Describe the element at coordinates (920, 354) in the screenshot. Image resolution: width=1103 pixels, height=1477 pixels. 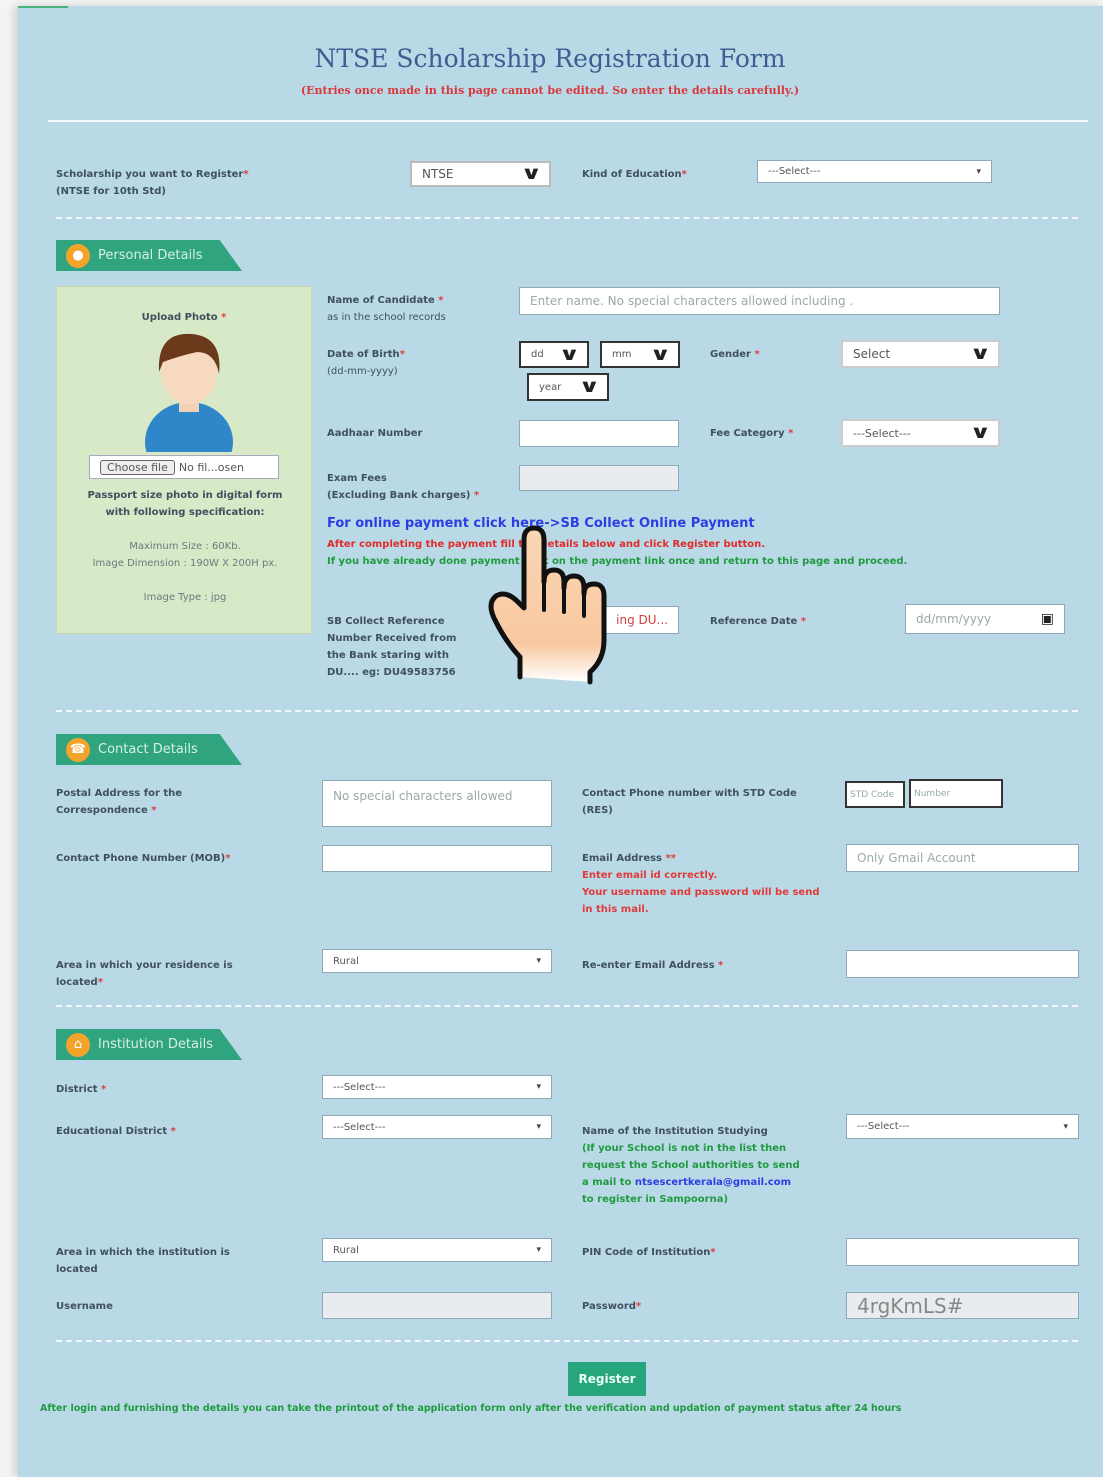
I see `gender-select: Select ∨` at that location.